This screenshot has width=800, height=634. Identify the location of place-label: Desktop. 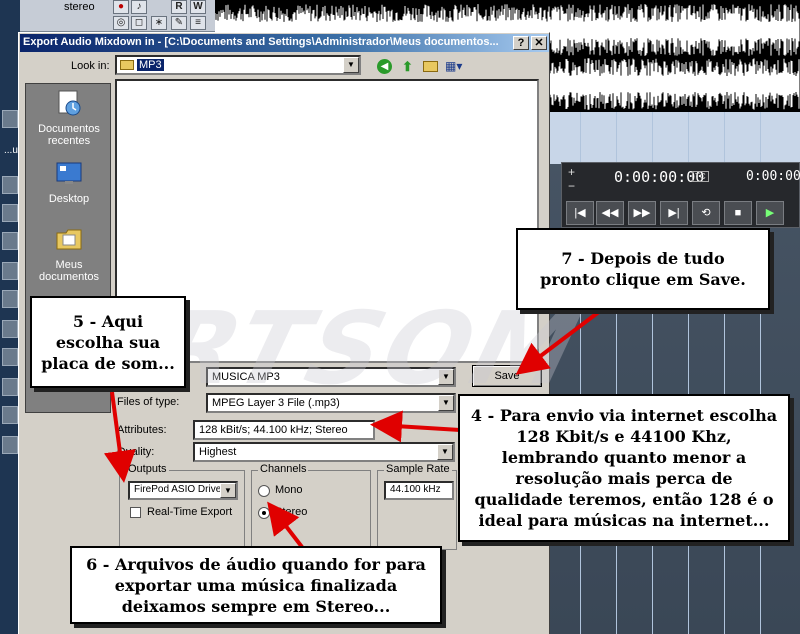
(69, 199).